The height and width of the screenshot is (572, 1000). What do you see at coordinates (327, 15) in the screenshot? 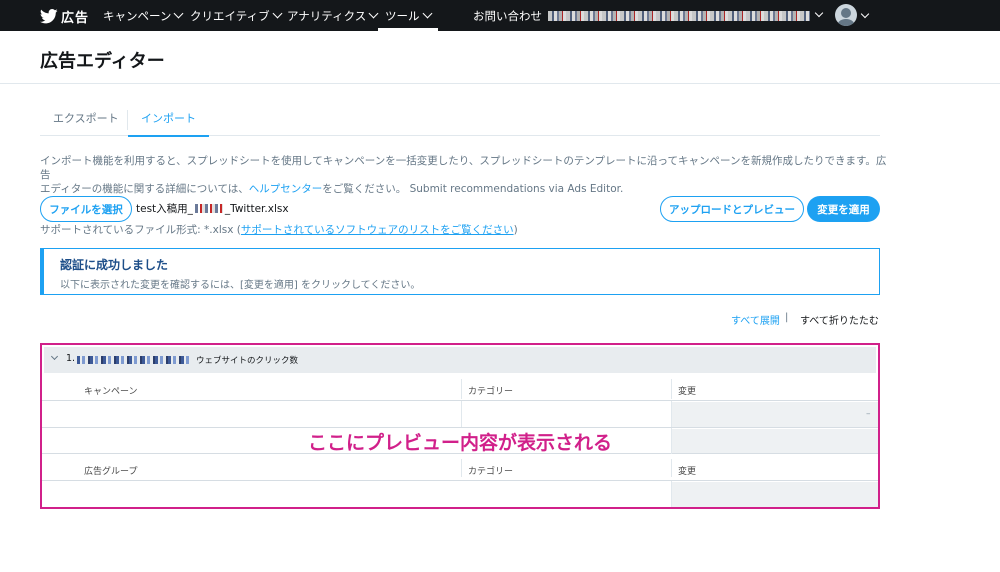
I see `nav-analytics-label: アナリティクス` at bounding box center [327, 15].